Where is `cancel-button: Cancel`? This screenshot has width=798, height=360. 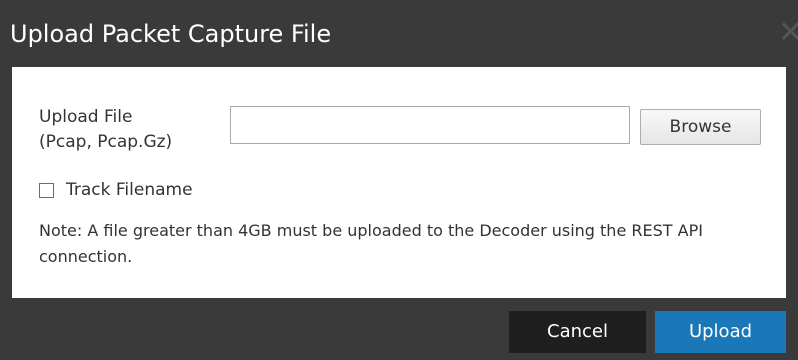
cancel-button: Cancel is located at coordinates (577, 332).